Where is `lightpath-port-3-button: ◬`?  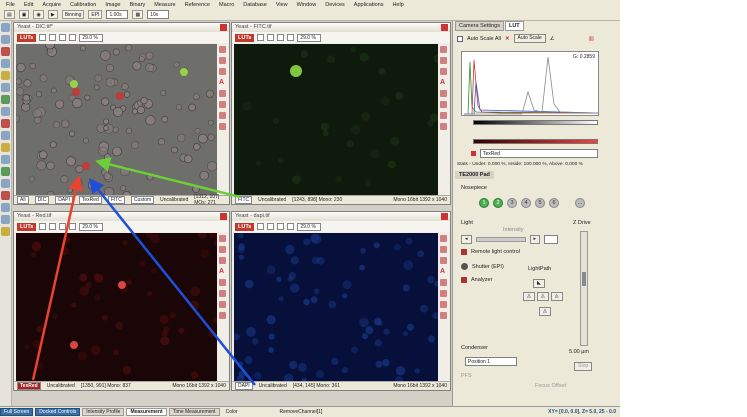 lightpath-port-3-button: ◬ is located at coordinates (556, 296).